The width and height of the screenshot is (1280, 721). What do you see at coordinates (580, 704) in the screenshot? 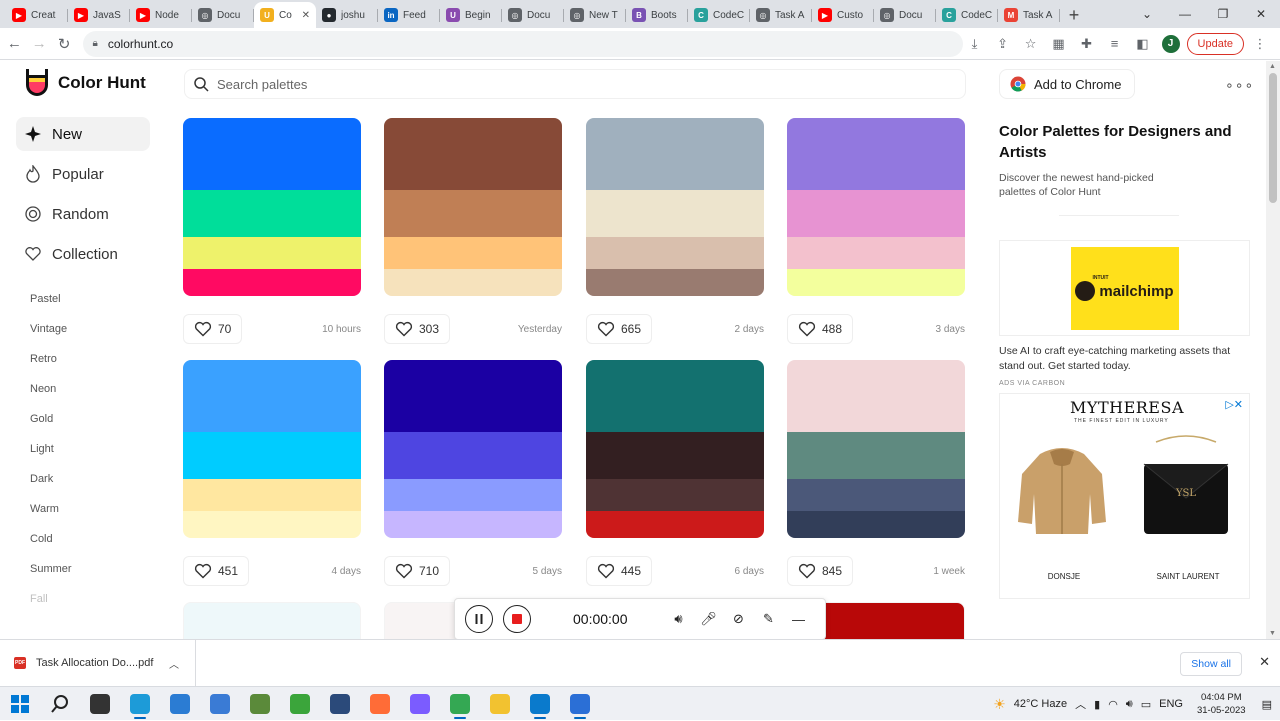
I see `recorder-icon` at bounding box center [580, 704].